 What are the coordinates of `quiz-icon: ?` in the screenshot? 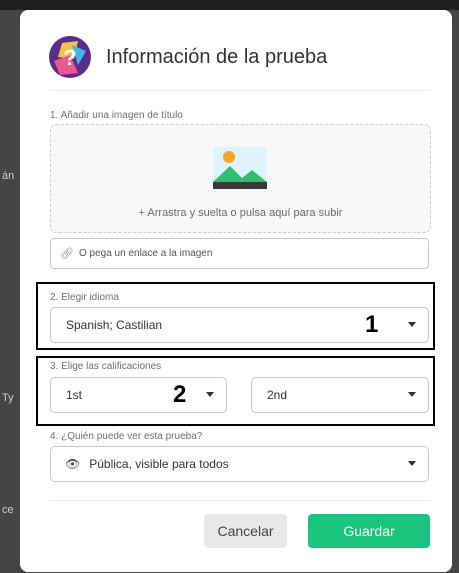 It's located at (70, 57).